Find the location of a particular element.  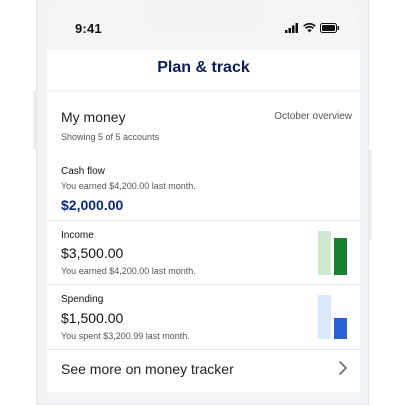

october-overview-link: October overview is located at coordinates (313, 116).